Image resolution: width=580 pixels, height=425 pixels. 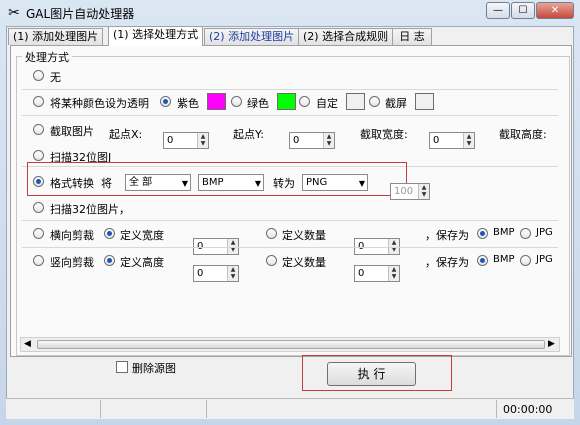 I want to click on scissors-icon: ✂, so click(x=14, y=13).